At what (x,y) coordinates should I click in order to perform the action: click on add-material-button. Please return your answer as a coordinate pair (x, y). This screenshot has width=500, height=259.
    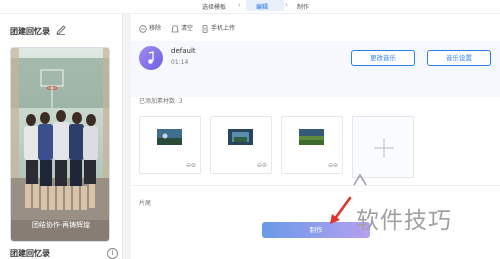
    Looking at the image, I should click on (383, 147).